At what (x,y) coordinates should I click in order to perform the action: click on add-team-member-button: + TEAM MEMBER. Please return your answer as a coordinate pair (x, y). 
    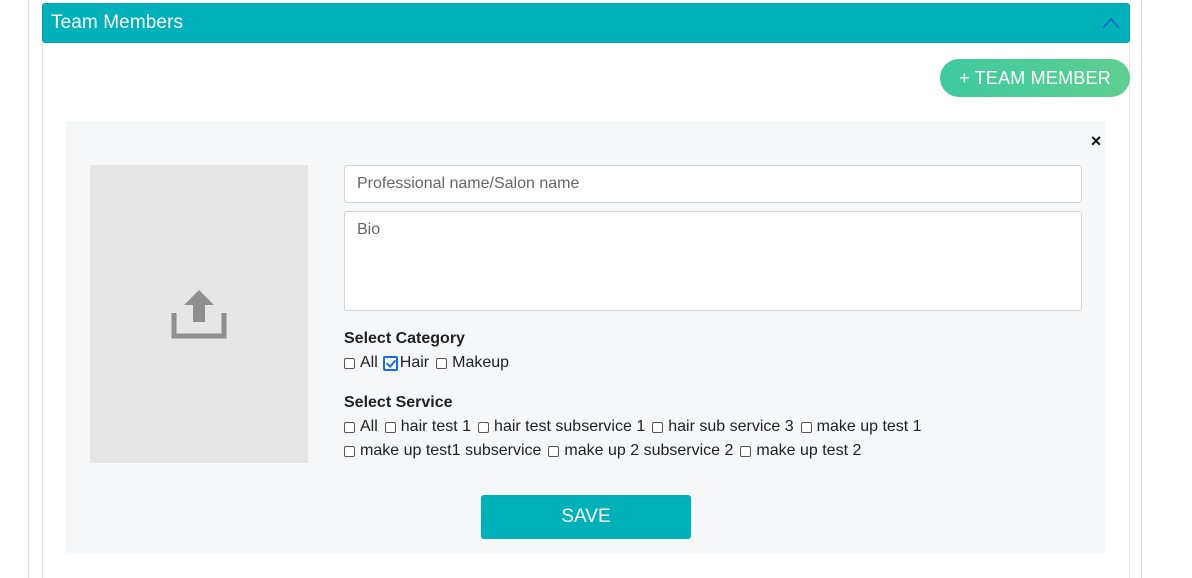
    Looking at the image, I should click on (1035, 78).